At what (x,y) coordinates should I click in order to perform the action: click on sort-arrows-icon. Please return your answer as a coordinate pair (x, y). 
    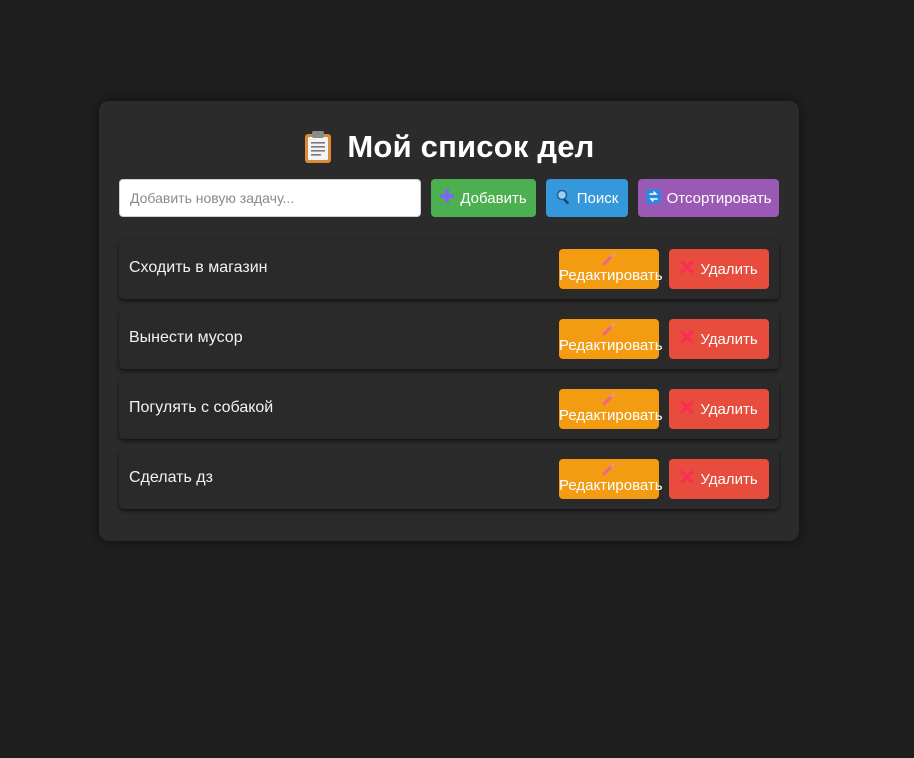
    Looking at the image, I should click on (653, 198).